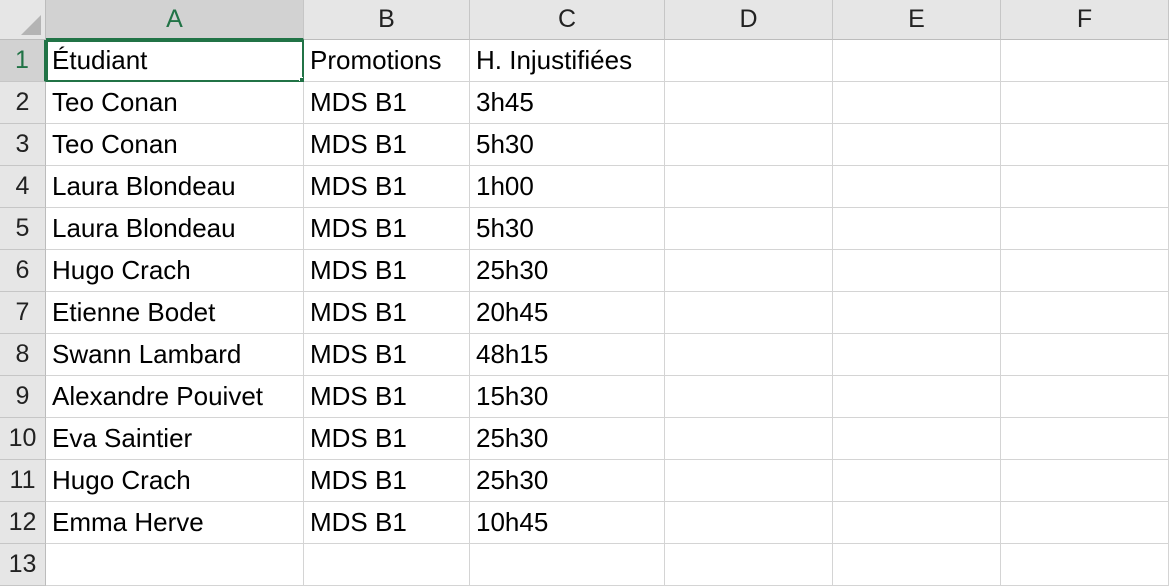 The image size is (1169, 586). Describe the element at coordinates (387, 20) in the screenshot. I see `column-header-b: B` at that location.